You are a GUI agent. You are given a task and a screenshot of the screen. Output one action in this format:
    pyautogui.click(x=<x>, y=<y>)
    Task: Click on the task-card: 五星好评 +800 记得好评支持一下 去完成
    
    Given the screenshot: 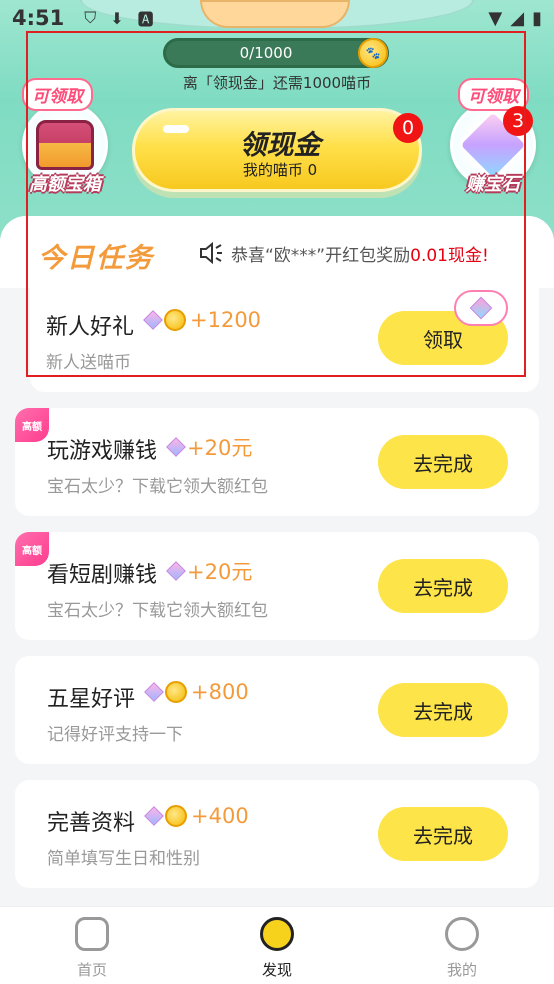 What is the action you would take?
    pyautogui.click(x=277, y=710)
    